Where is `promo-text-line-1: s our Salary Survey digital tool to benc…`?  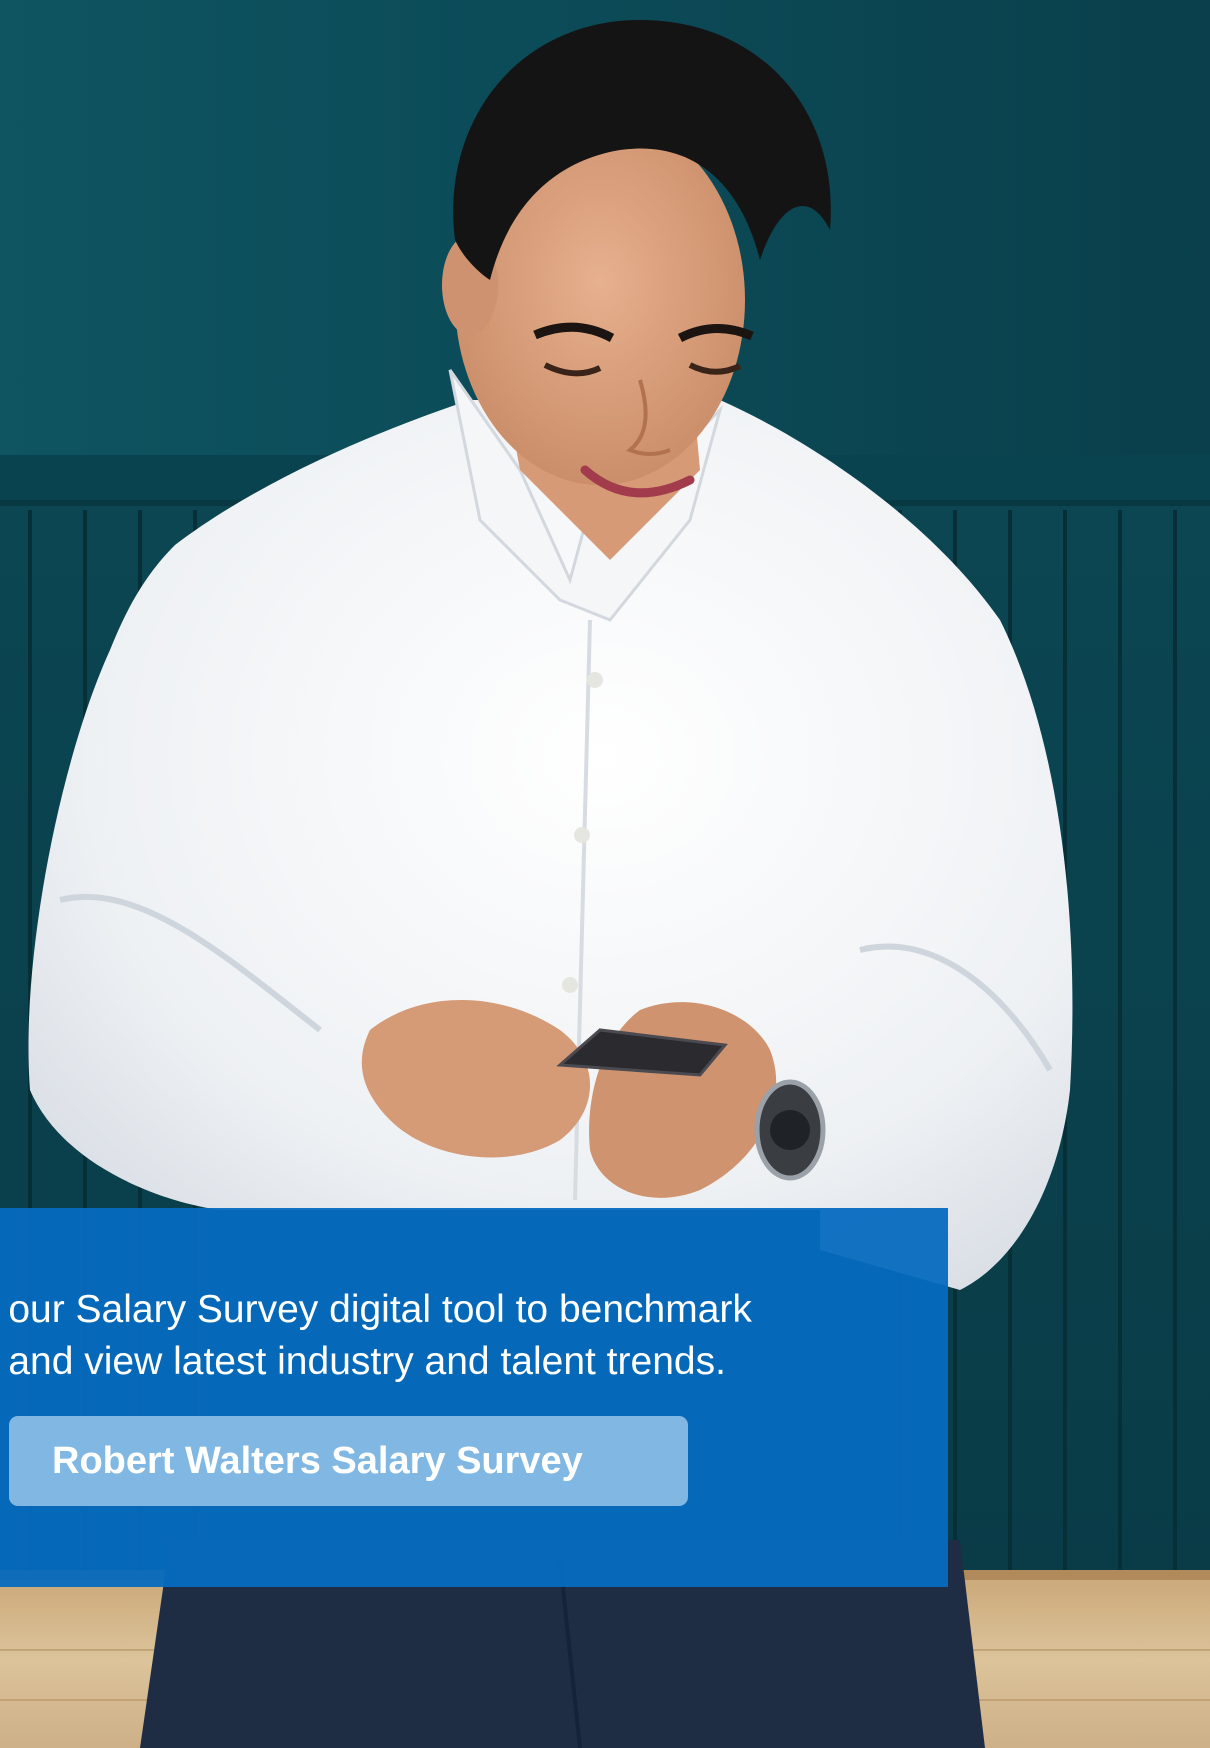
promo-text-line-1: s our Salary Survey digital tool to benc… is located at coordinates (376, 1309).